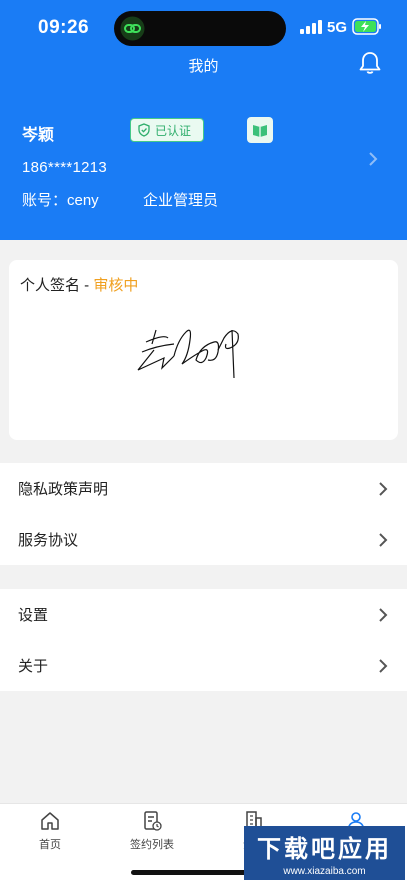 This screenshot has height=883, width=407. What do you see at coordinates (63, 489) in the screenshot?
I see `menu-item-label: 隐私政策声明` at bounding box center [63, 489].